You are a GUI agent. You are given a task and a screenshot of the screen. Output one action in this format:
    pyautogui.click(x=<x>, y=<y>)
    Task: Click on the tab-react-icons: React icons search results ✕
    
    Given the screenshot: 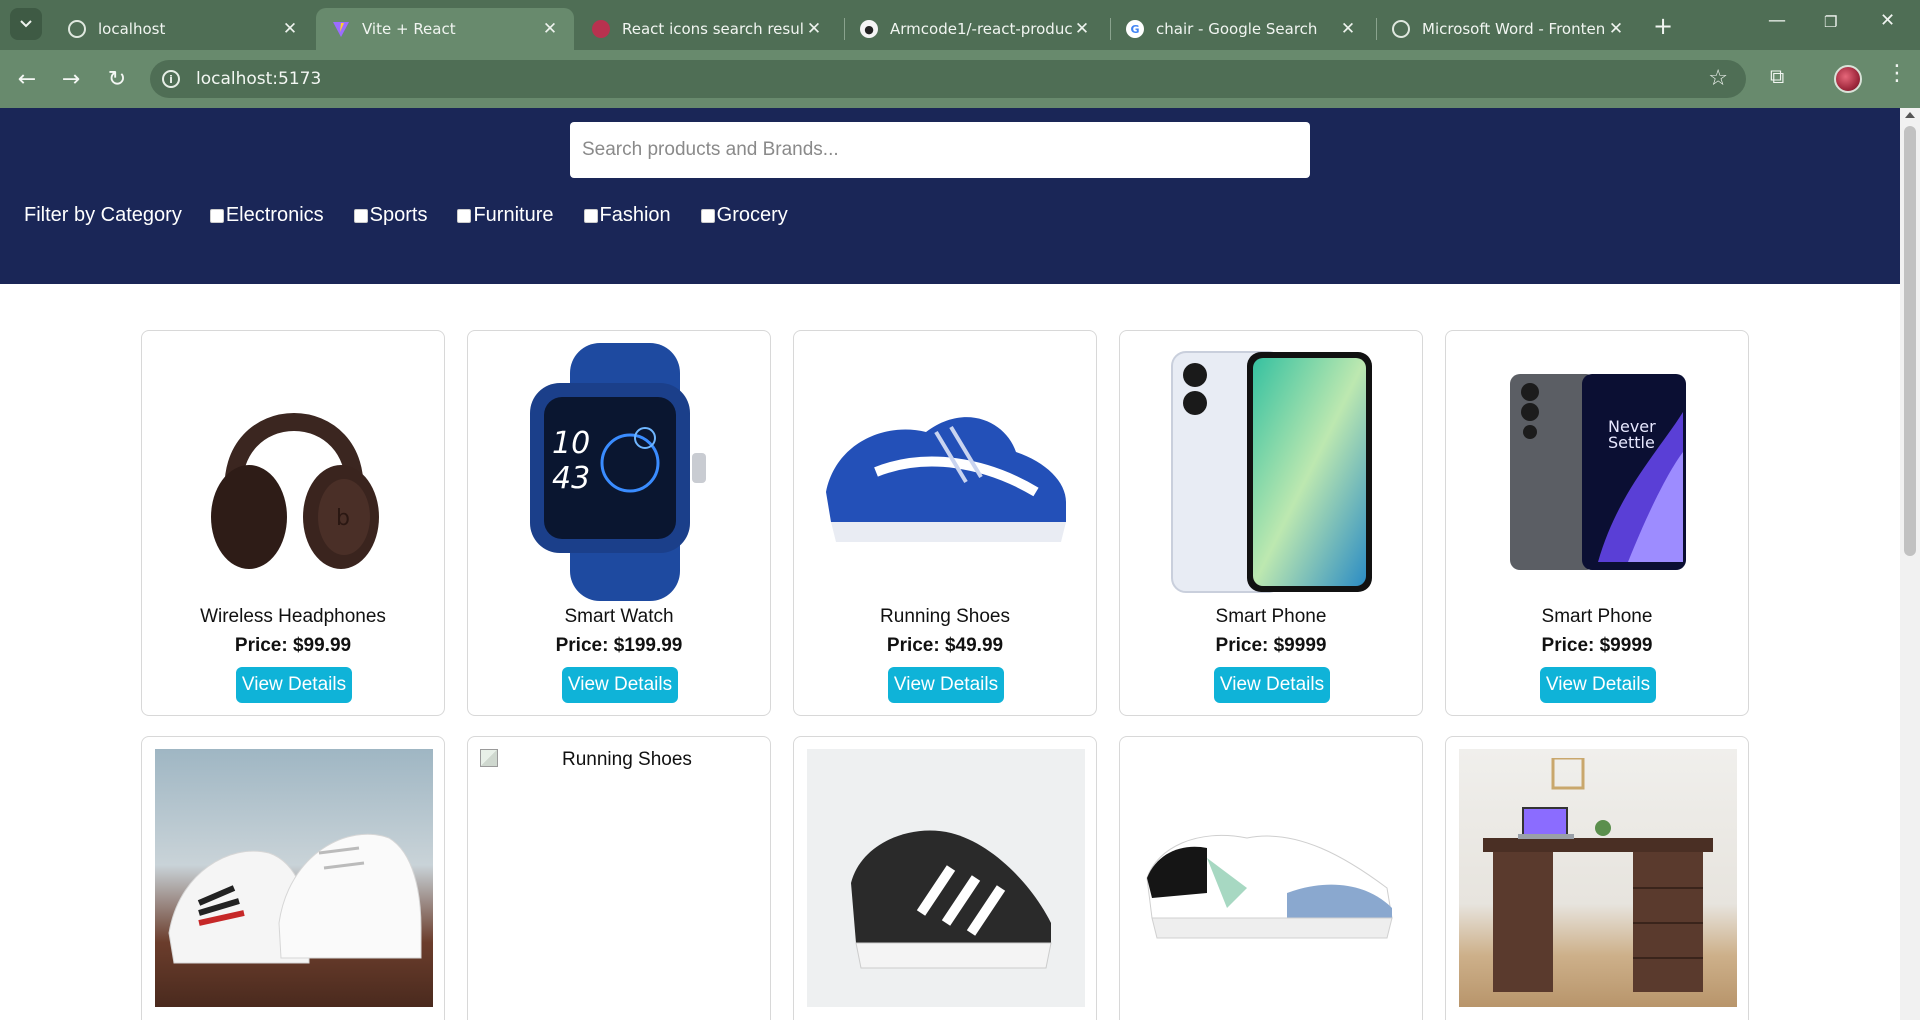 What is the action you would take?
    pyautogui.click(x=707, y=29)
    